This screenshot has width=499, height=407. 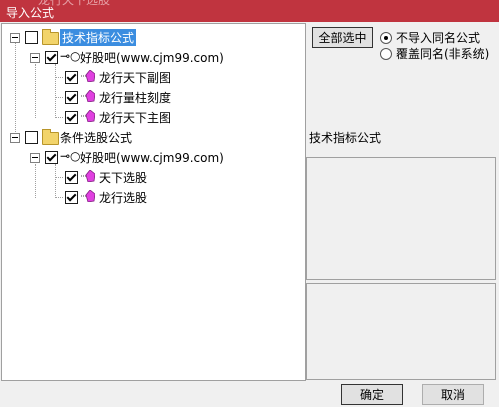 What do you see at coordinates (135, 97) in the screenshot?
I see `item-label: 龙行量柱刻度` at bounding box center [135, 97].